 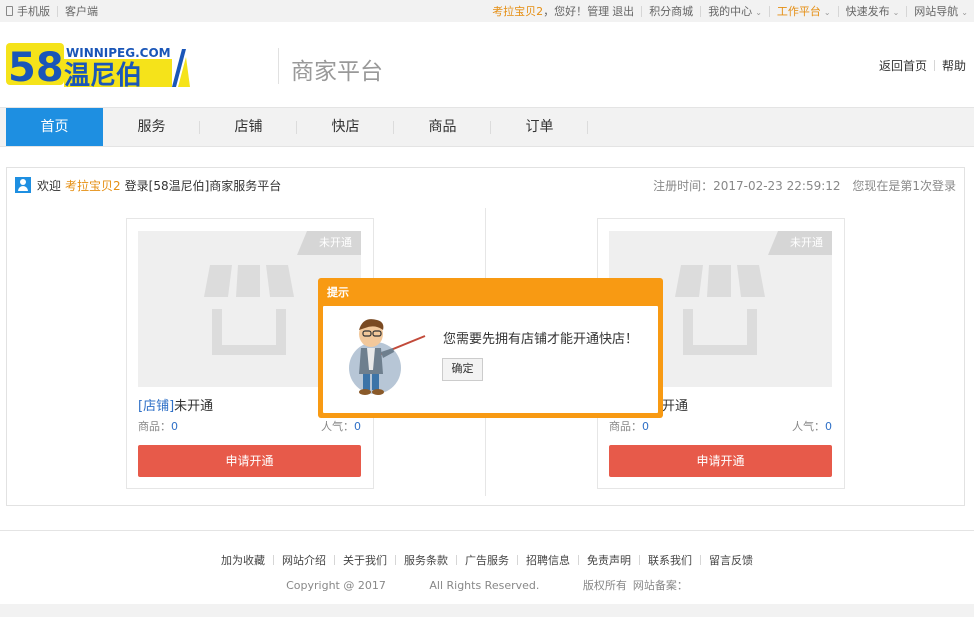 What do you see at coordinates (954, 65) in the screenshot?
I see `help-link: 帮助` at bounding box center [954, 65].